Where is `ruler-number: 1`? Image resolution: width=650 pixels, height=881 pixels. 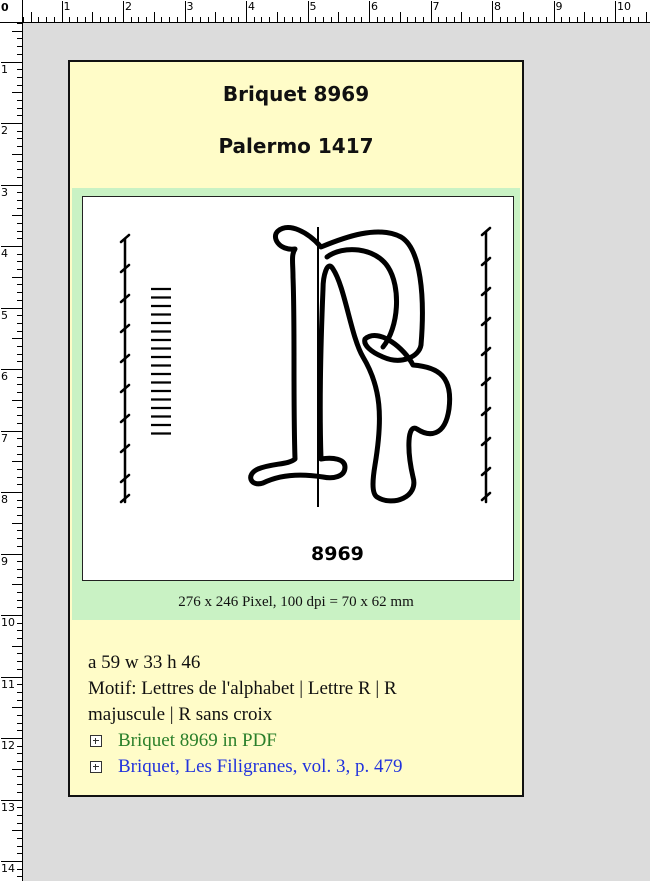
ruler-number: 1 is located at coordinates (67, 6).